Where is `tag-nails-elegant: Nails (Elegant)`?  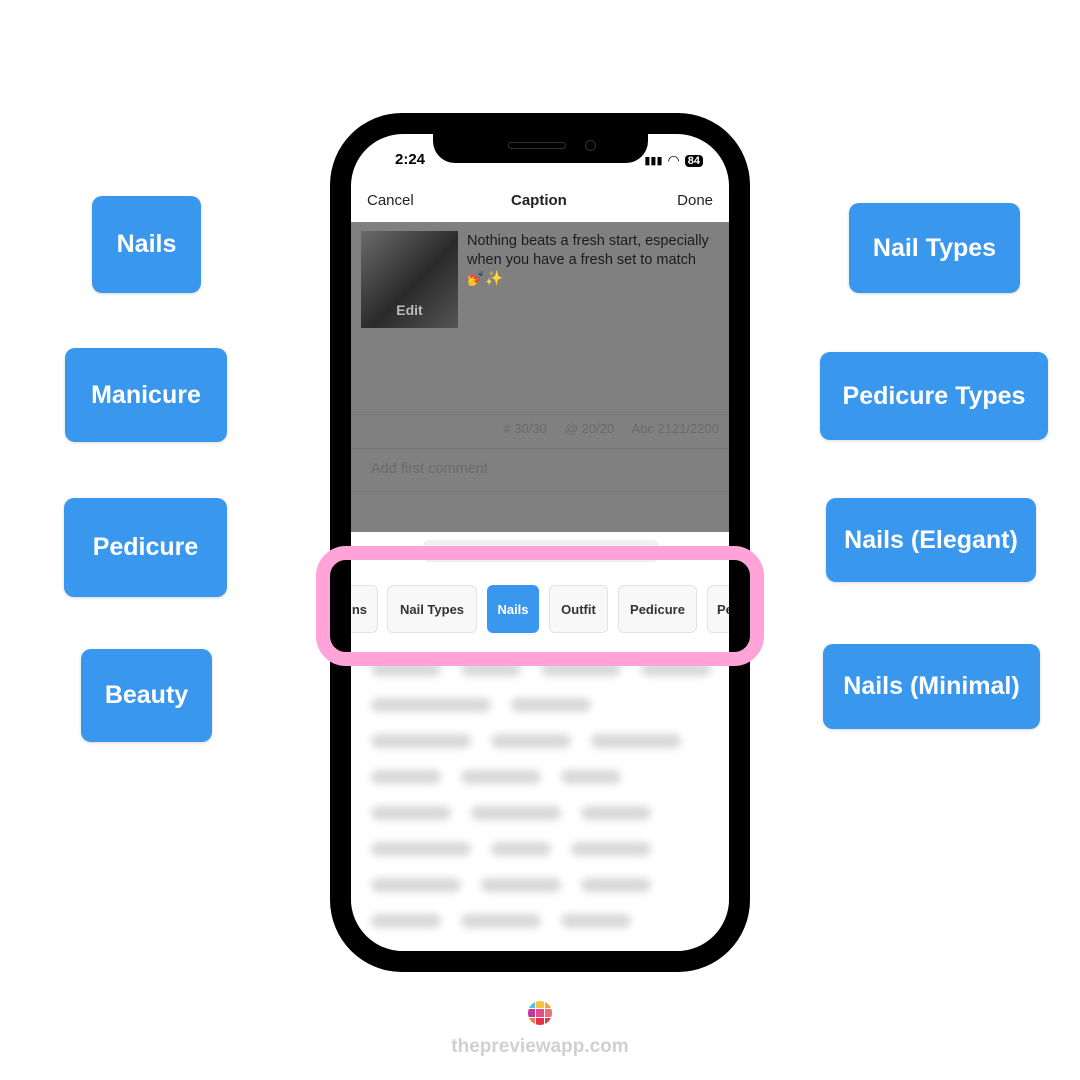
tag-nails-elegant: Nails (Elegant) is located at coordinates (931, 540).